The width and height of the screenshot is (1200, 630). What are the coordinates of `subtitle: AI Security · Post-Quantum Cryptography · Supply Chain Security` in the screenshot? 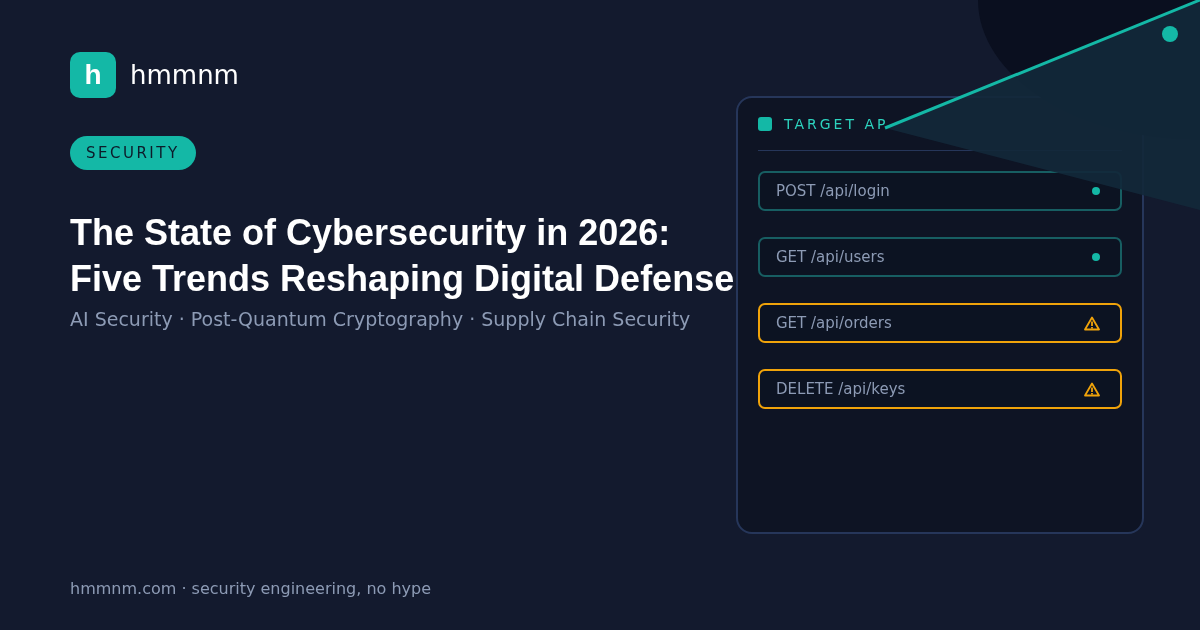 It's located at (380, 319).